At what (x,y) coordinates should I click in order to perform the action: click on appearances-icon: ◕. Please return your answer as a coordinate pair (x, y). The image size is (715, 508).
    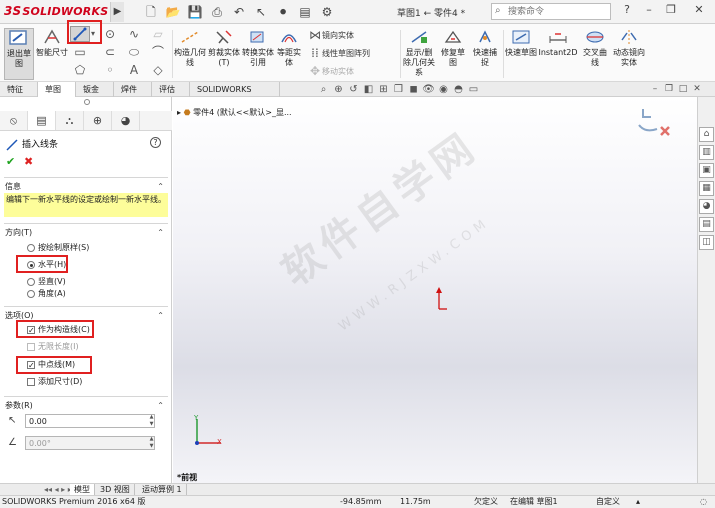
    Looking at the image, I should click on (706, 206).